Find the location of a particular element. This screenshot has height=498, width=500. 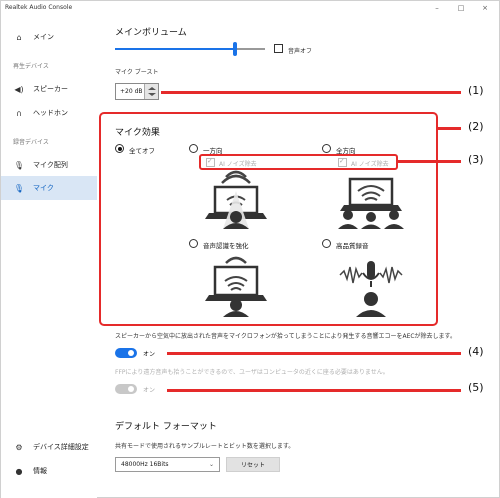

sidebar-item-main: ⌂ メイン is located at coordinates (49, 37).